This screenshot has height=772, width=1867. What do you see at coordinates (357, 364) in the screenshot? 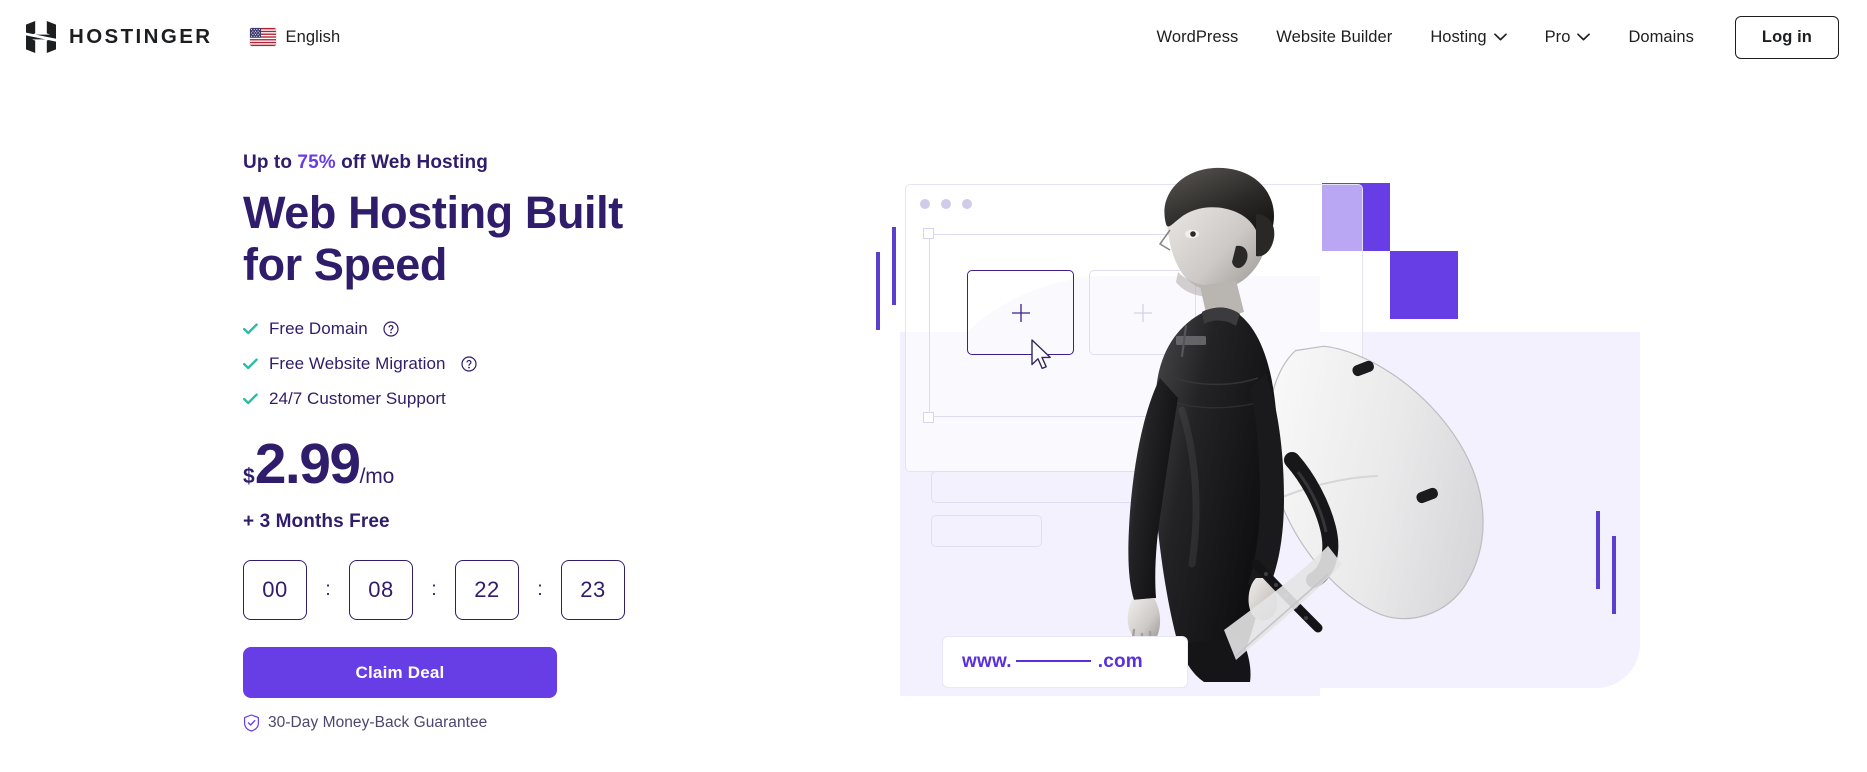
I see `feature-label: Free Website Migration` at bounding box center [357, 364].